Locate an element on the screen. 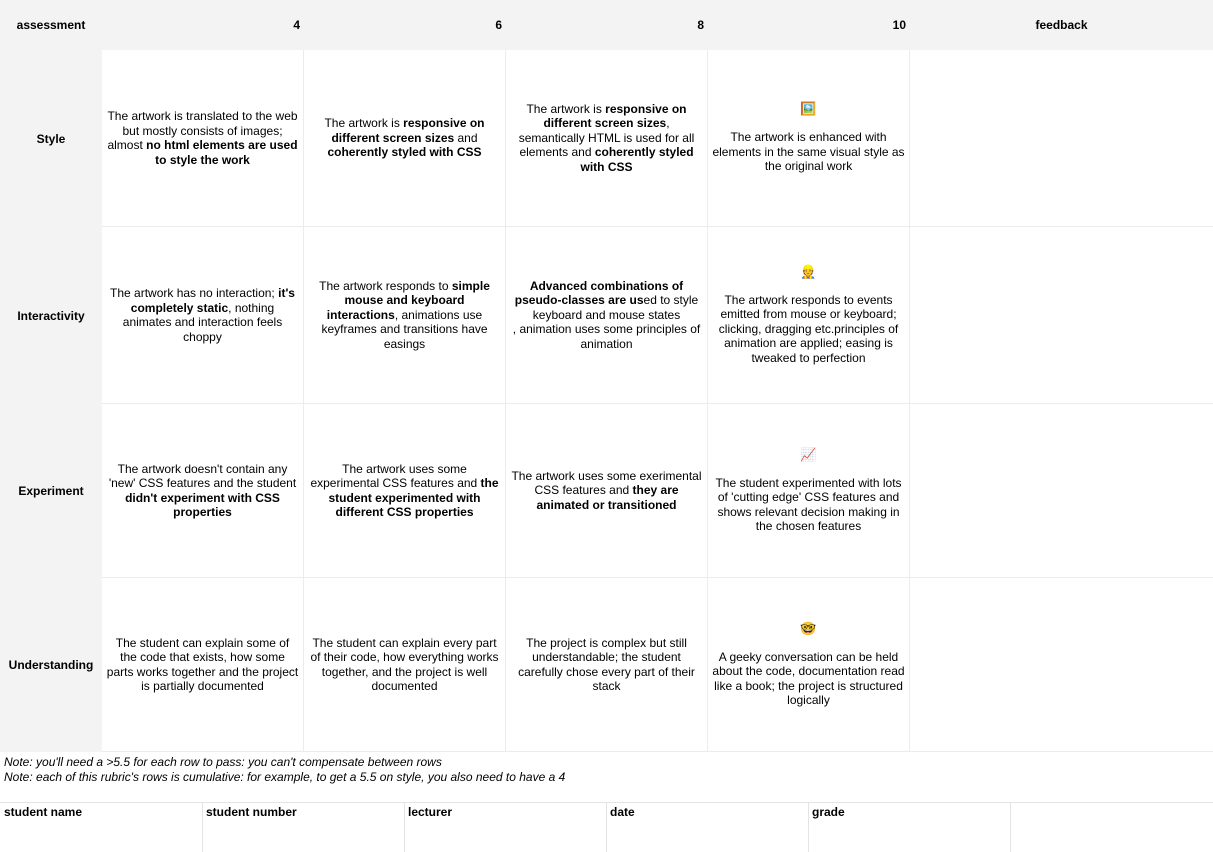 Image resolution: width=1213 pixels, height=852 pixels. feedback-cell-style is located at coordinates (1061, 138).